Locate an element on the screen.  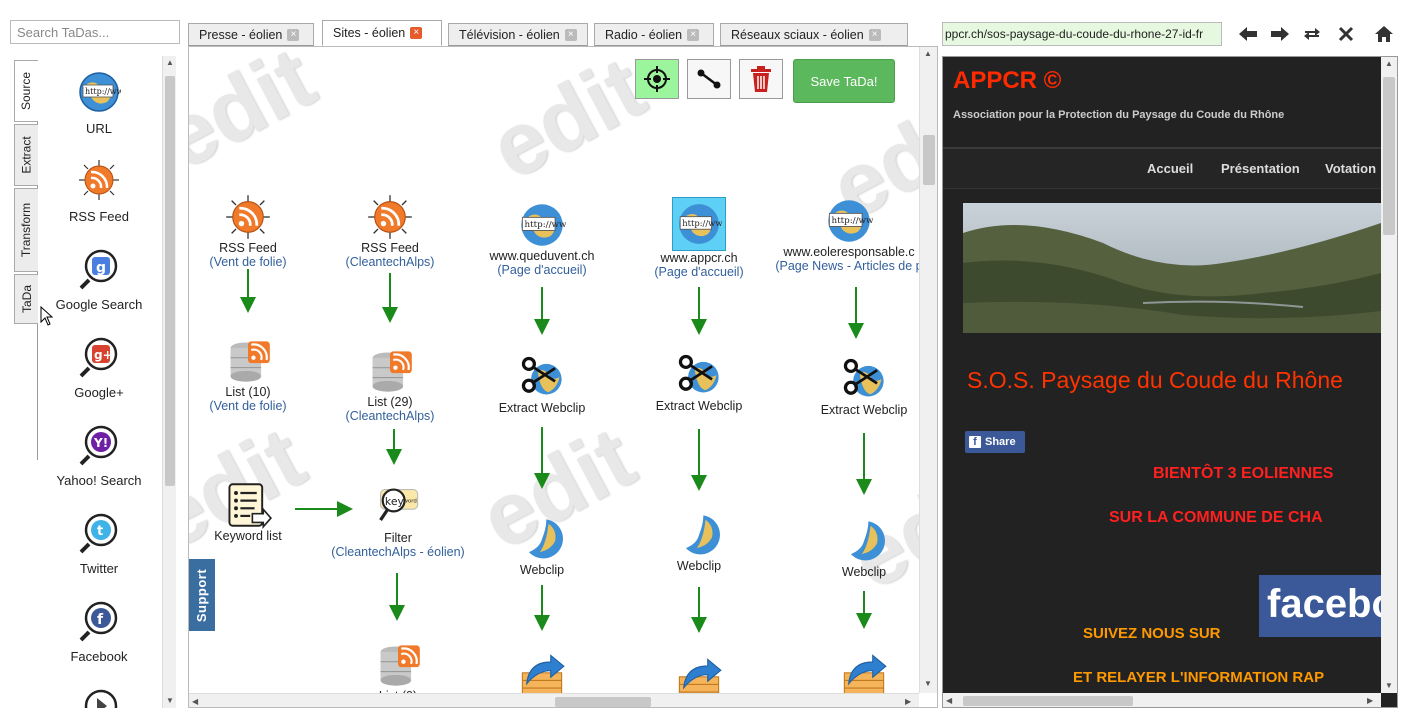
node-list: List (10) (Vent de folie) is located at coordinates (256, 375).